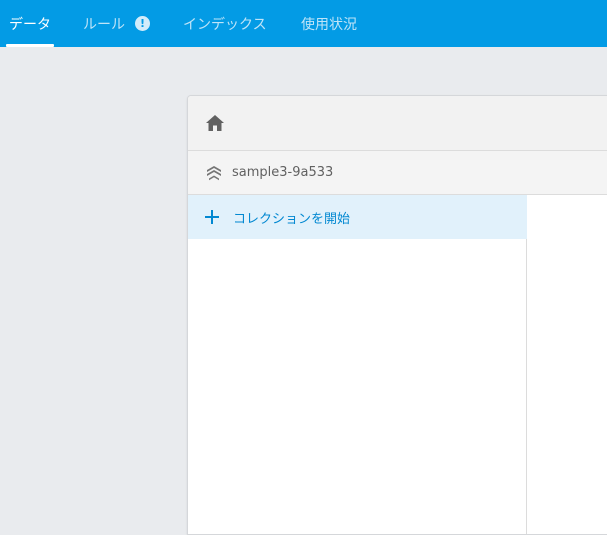 The height and width of the screenshot is (535, 607). I want to click on home-icon, so click(215, 123).